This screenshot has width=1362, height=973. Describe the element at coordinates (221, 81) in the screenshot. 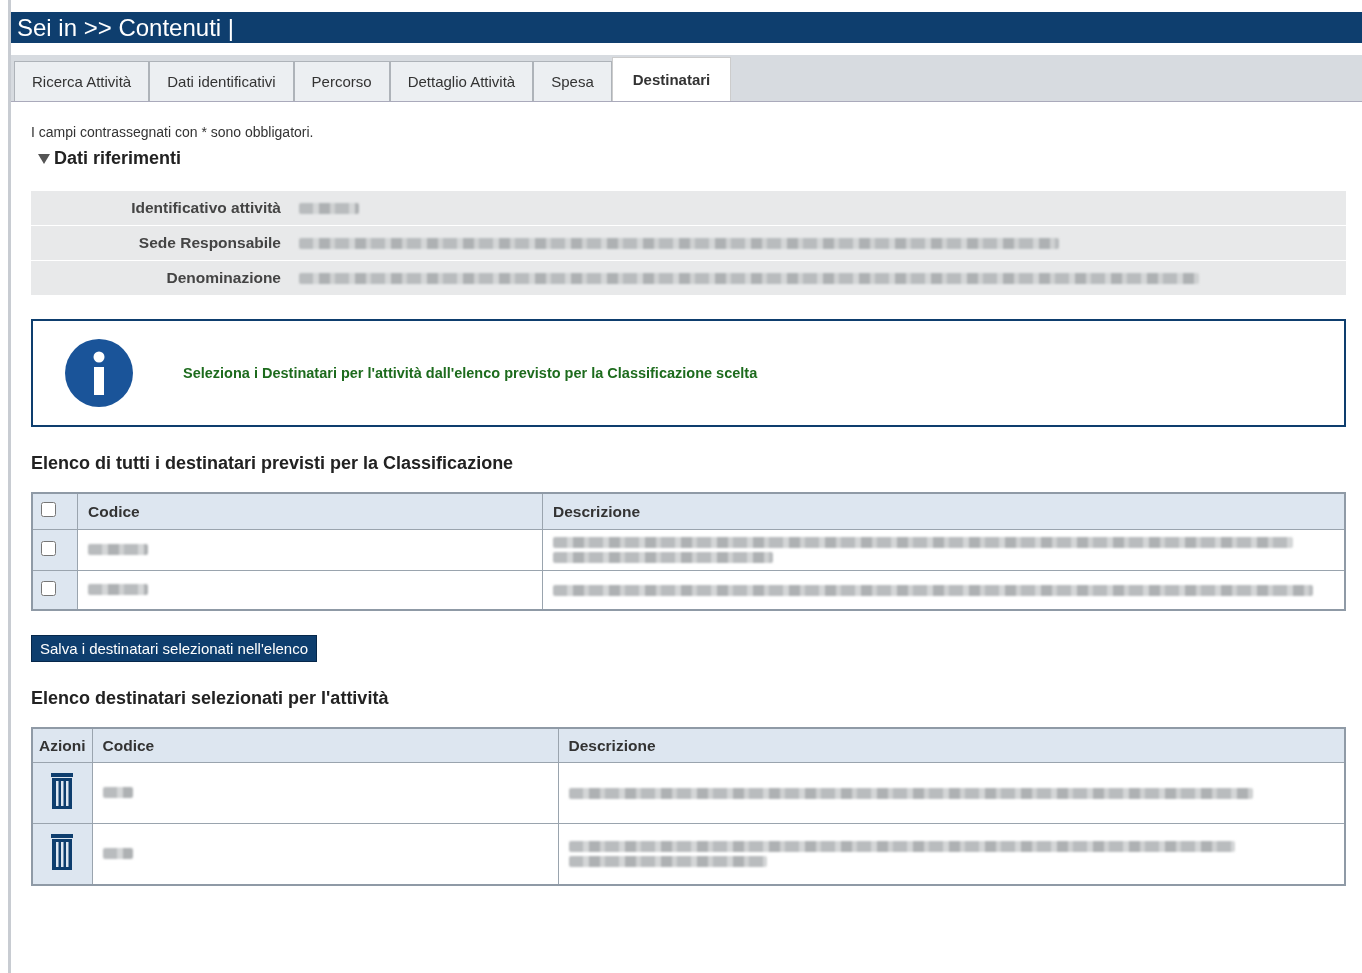

I see `tab: Dati identificativi` at that location.